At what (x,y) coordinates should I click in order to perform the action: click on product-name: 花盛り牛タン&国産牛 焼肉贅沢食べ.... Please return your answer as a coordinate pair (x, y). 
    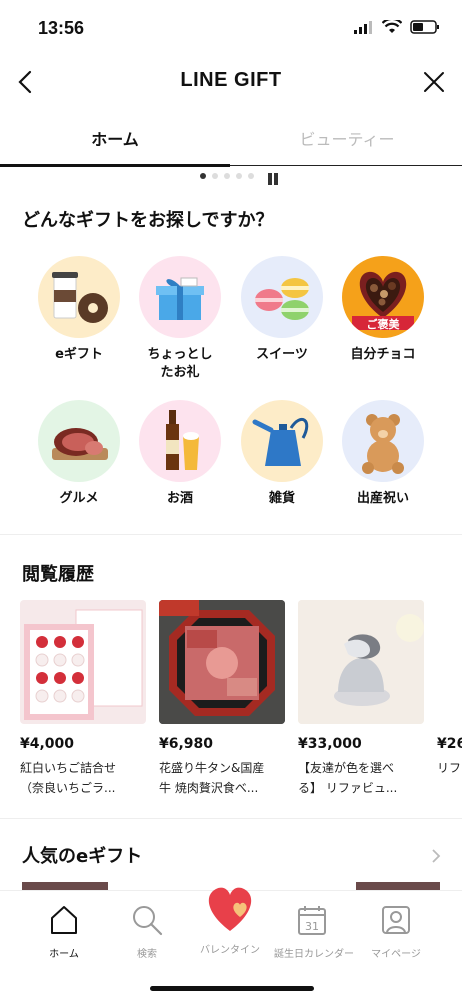
    Looking at the image, I should click on (212, 778).